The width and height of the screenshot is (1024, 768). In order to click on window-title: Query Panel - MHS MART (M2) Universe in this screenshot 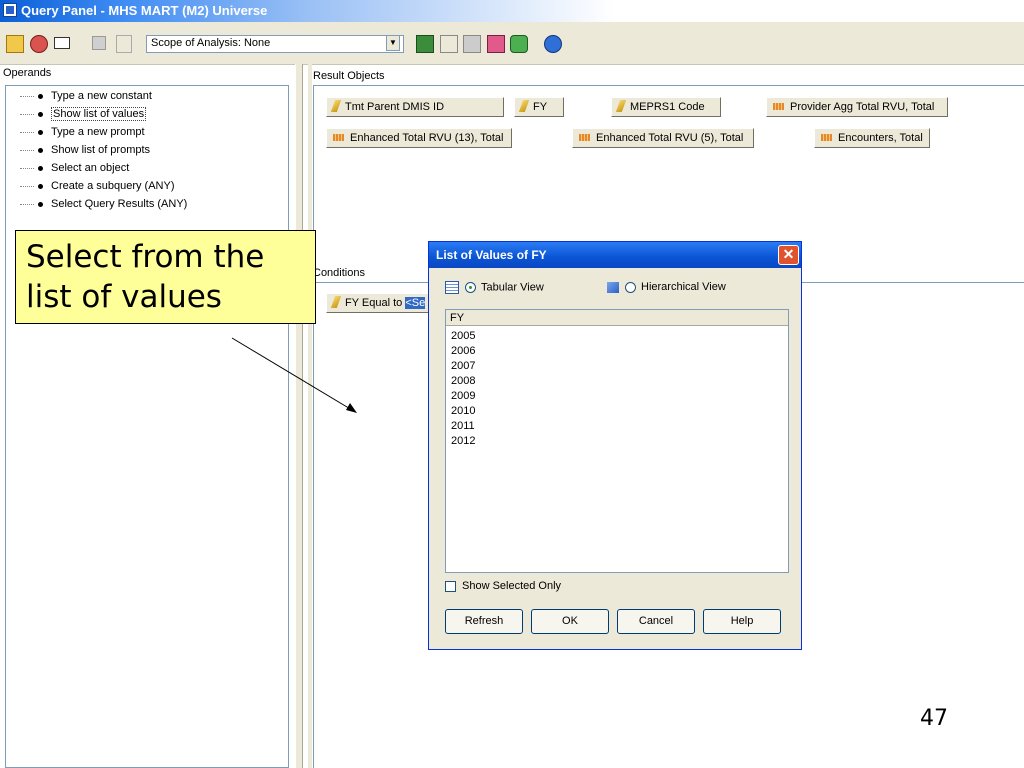, I will do `click(144, 10)`.